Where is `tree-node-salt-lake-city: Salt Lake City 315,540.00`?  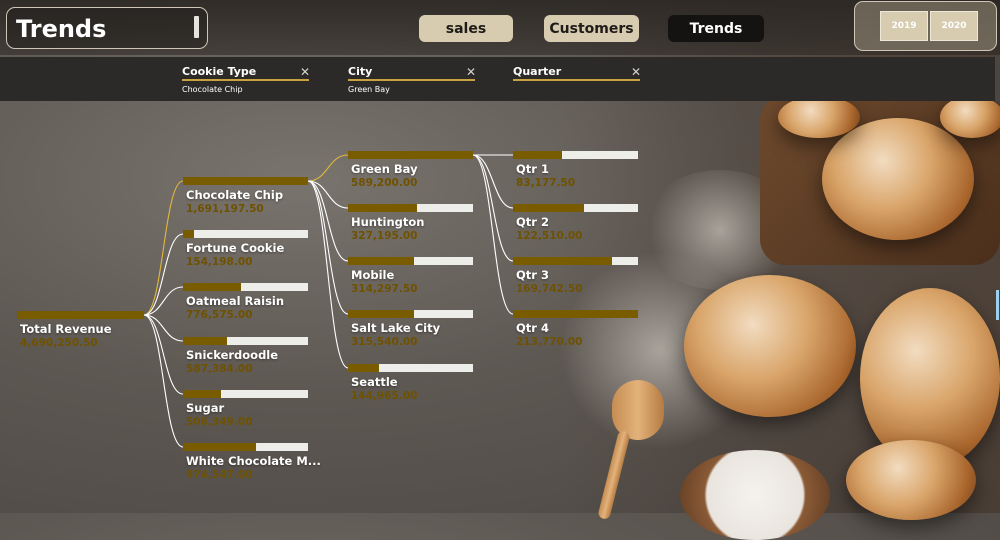
tree-node-salt-lake-city: Salt Lake City 315,540.00 is located at coordinates (410, 330).